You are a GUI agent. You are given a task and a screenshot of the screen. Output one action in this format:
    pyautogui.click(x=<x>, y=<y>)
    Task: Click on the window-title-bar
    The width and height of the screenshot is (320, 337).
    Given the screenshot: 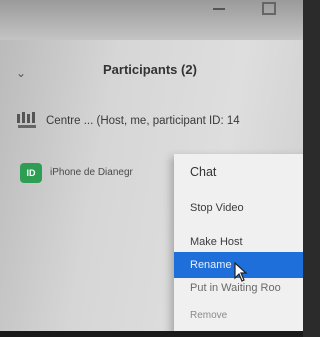 What is the action you would take?
    pyautogui.click(x=151, y=20)
    